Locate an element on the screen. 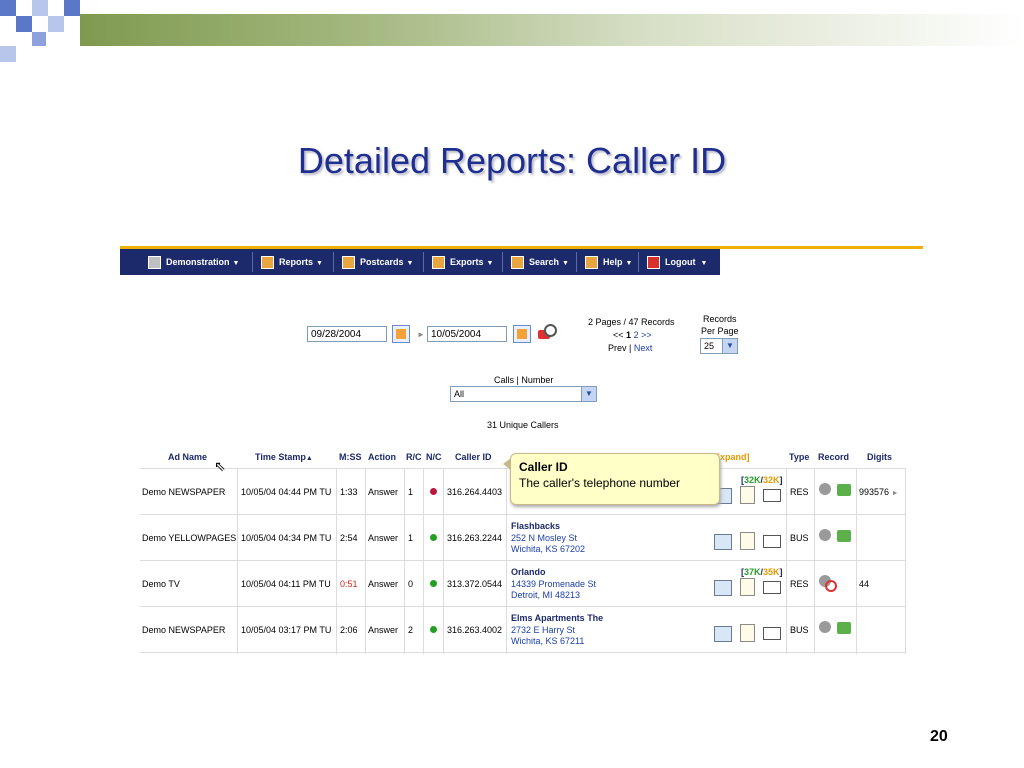  nav-help: Help ▼ is located at coordinates (608, 262).